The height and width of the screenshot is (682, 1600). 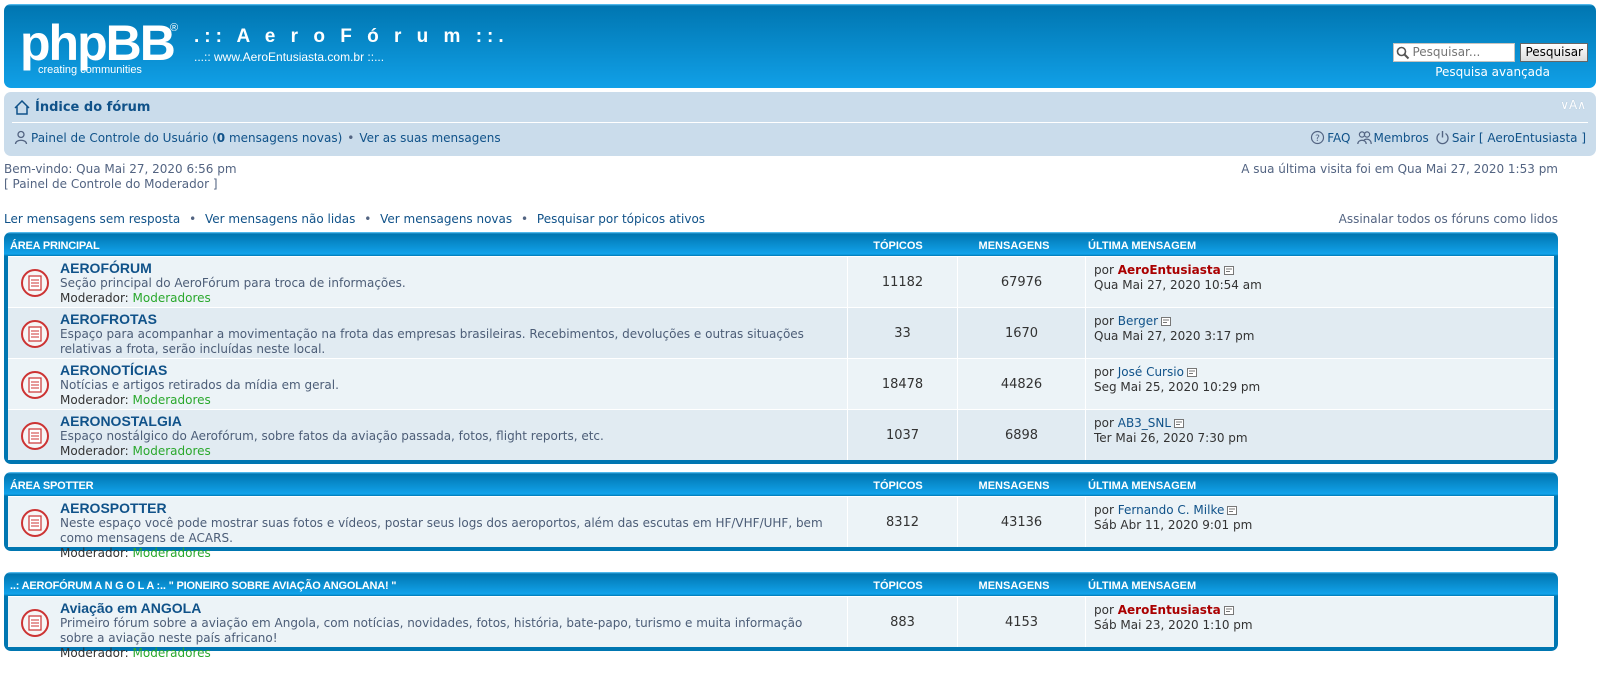 I want to click on search-button: Pesquisar, so click(x=1554, y=52).